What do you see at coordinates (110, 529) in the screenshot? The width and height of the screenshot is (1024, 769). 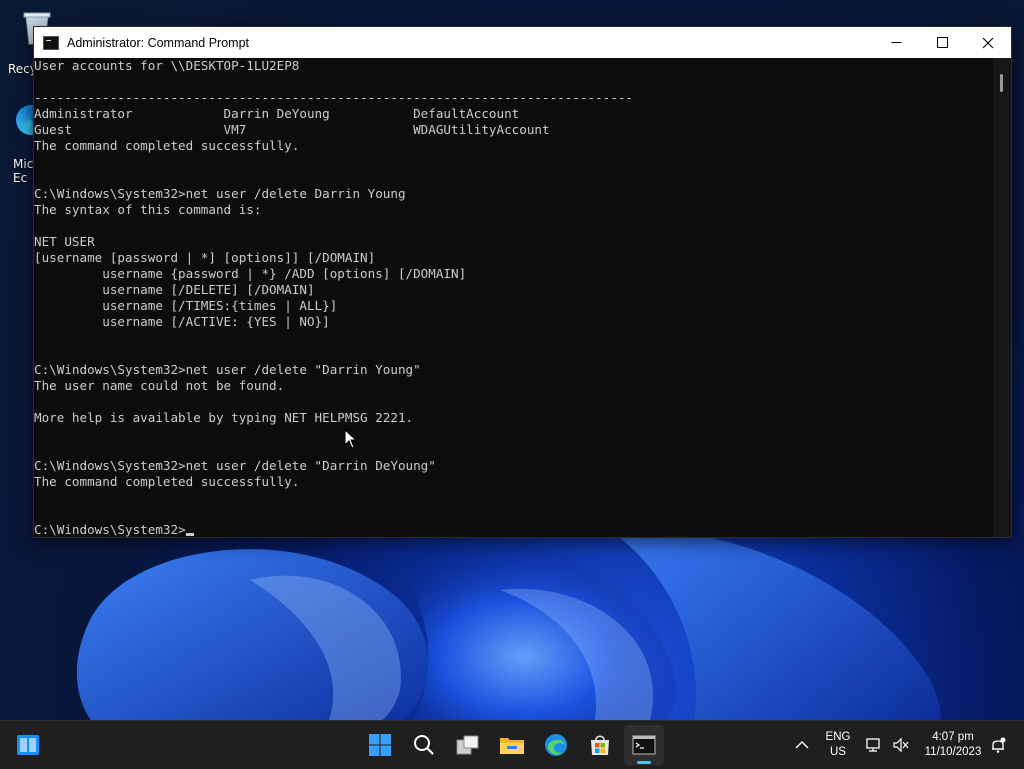 I see `console-prompt: C:\Windows\System32>` at bounding box center [110, 529].